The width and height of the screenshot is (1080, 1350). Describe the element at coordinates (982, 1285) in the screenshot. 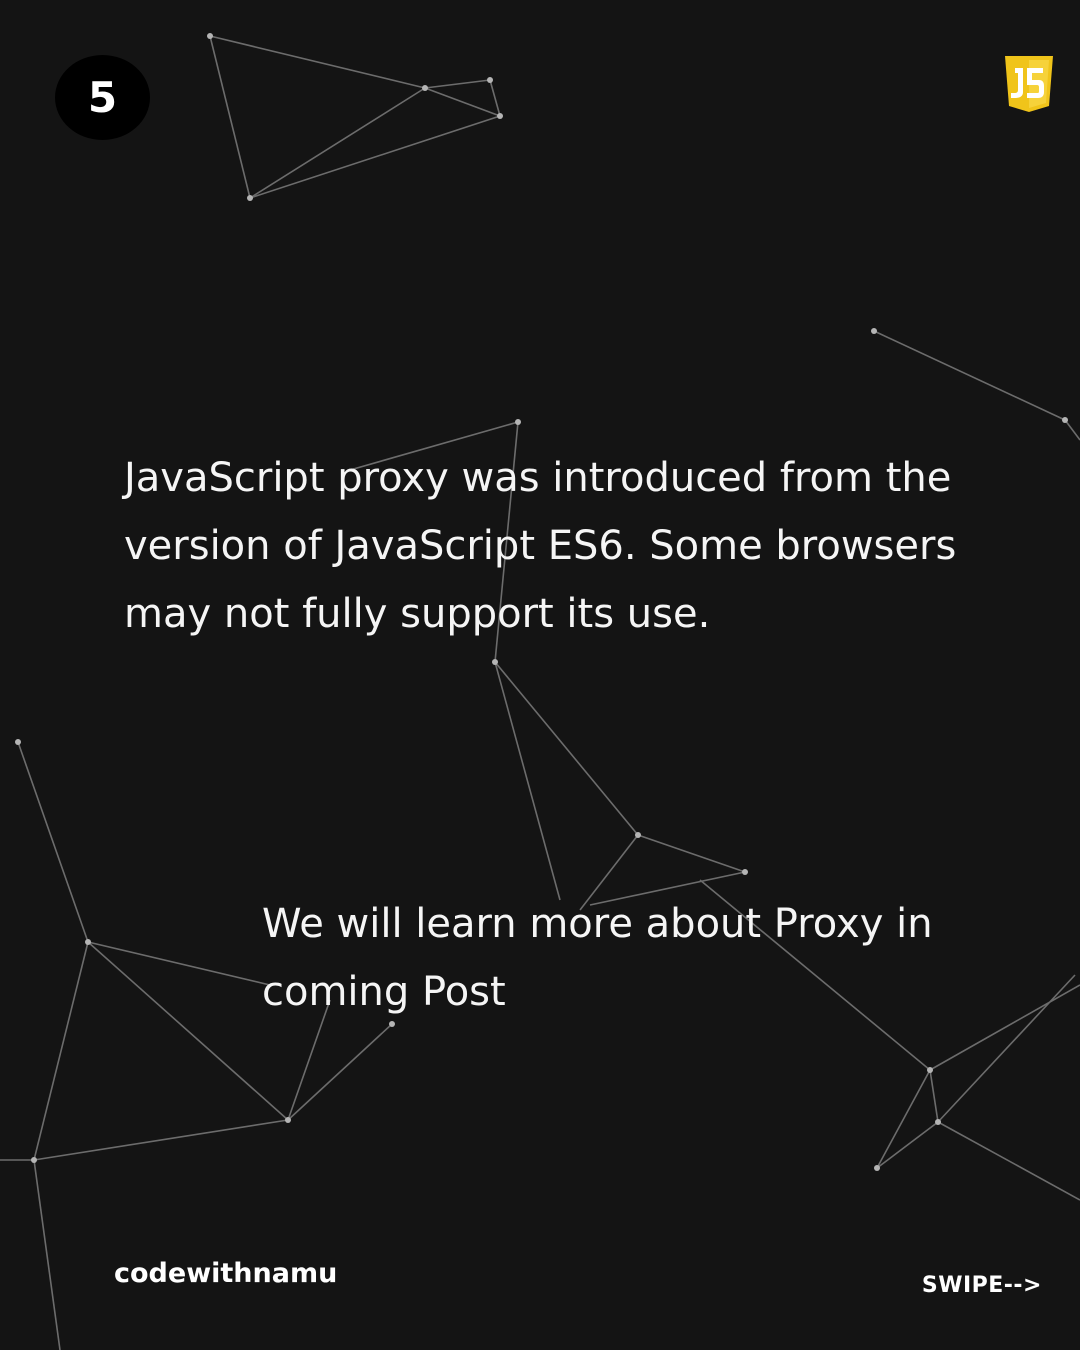

I see `swipe-hint: SWIPE-->` at that location.